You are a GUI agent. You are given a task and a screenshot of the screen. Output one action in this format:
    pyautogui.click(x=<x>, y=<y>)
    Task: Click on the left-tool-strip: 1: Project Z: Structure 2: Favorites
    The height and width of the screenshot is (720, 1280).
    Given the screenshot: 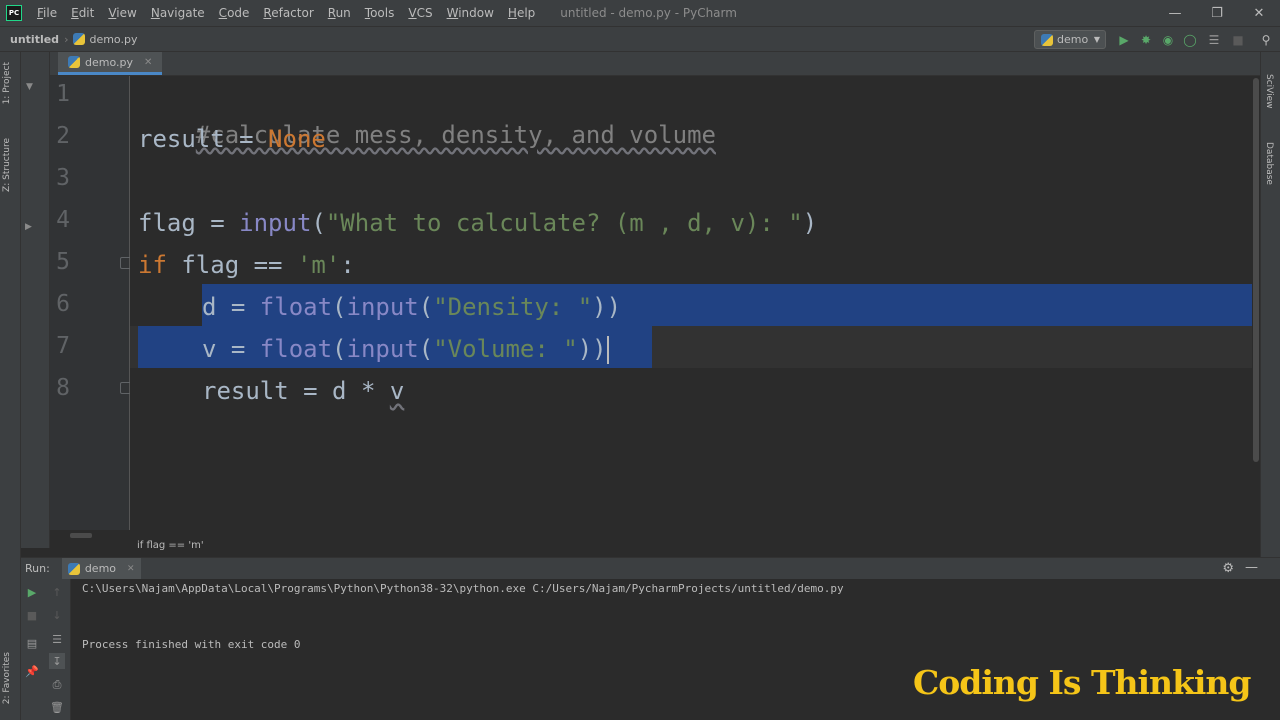 What is the action you would take?
    pyautogui.click(x=10, y=386)
    